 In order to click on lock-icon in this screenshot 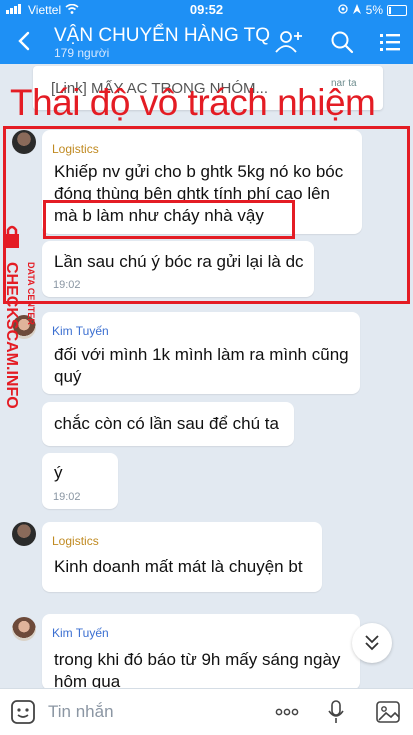, I will do `click(12, 236)`.